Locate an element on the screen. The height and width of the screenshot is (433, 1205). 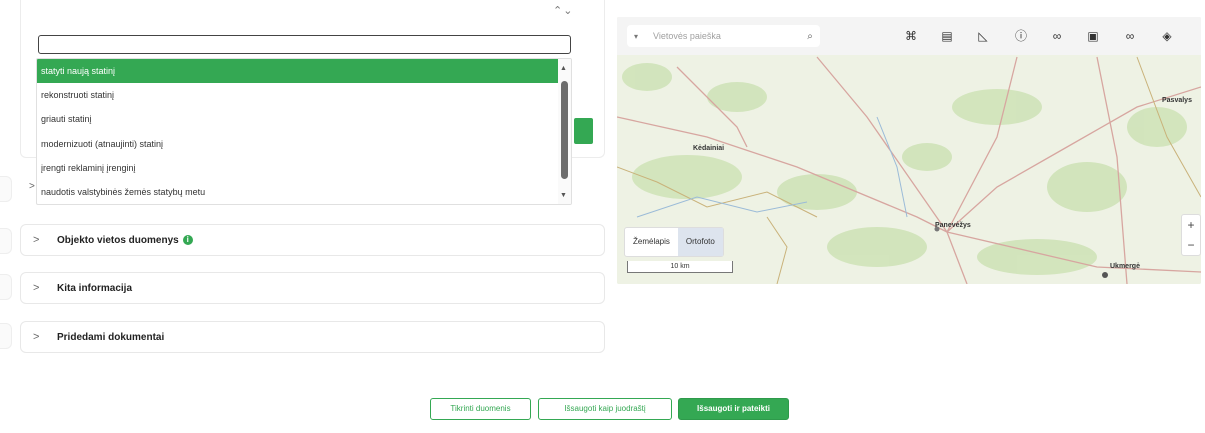
chevron-up-icon: ⌃⌄ is located at coordinates (563, 10).